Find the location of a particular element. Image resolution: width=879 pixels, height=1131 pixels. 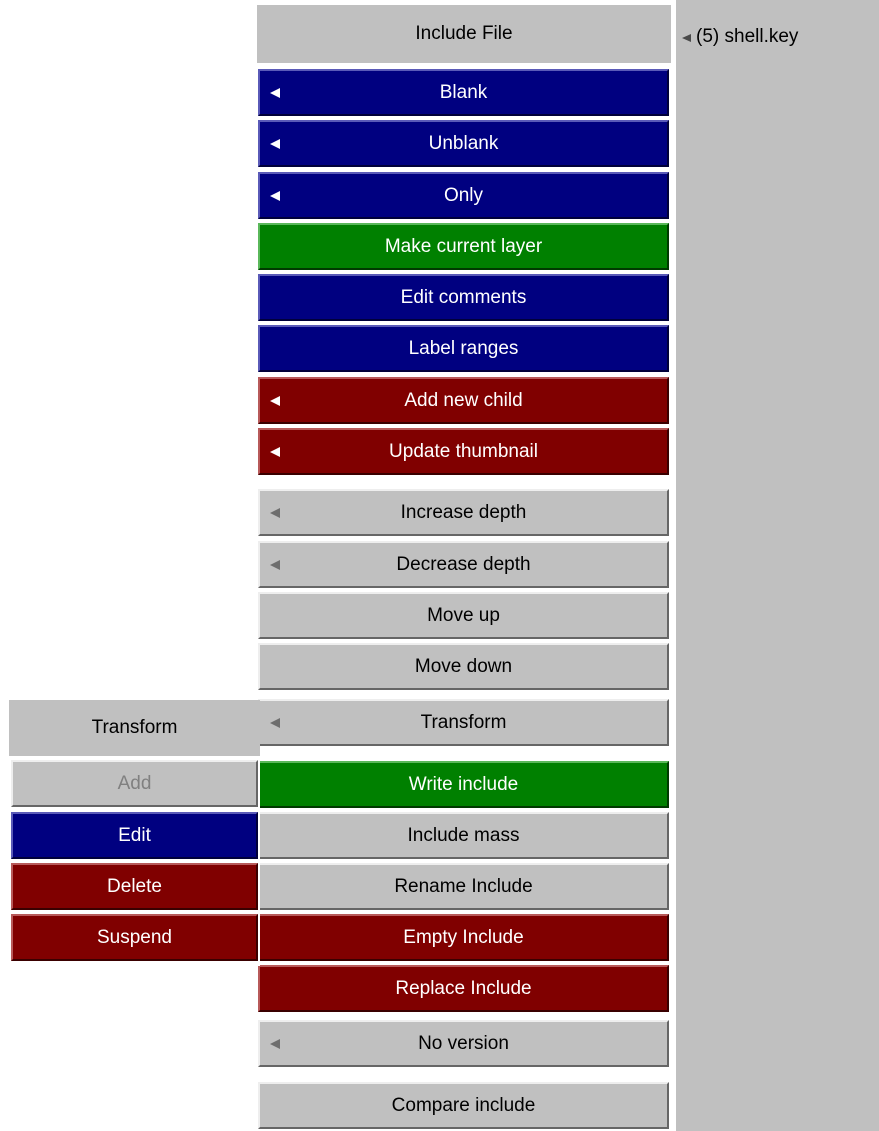

write-include-button: Write include is located at coordinates (463, 784).